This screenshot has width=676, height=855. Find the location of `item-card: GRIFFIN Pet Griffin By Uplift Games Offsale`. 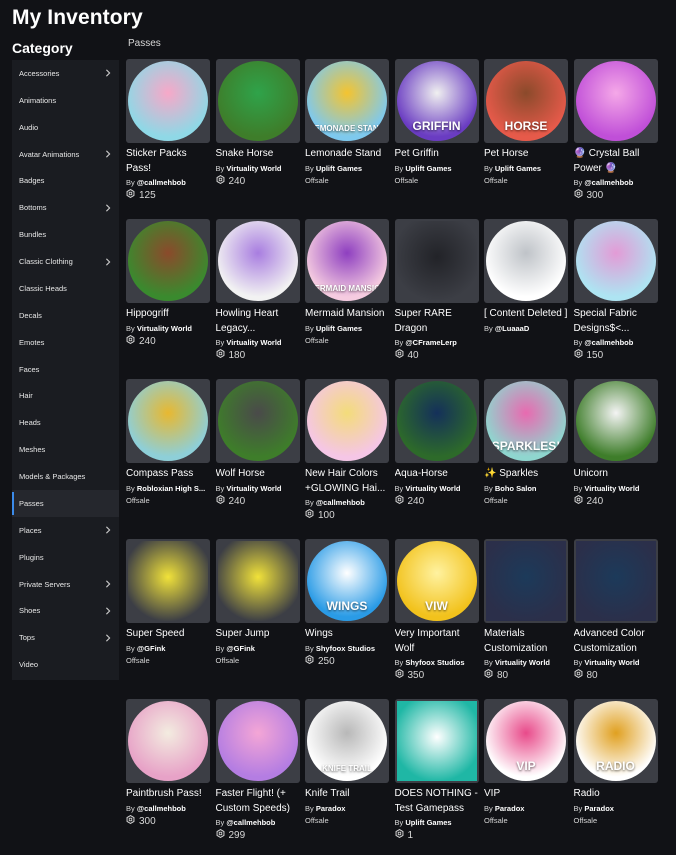

item-card: GRIFFIN Pet Griffin By Uplift Games Offsale is located at coordinates (436, 122).